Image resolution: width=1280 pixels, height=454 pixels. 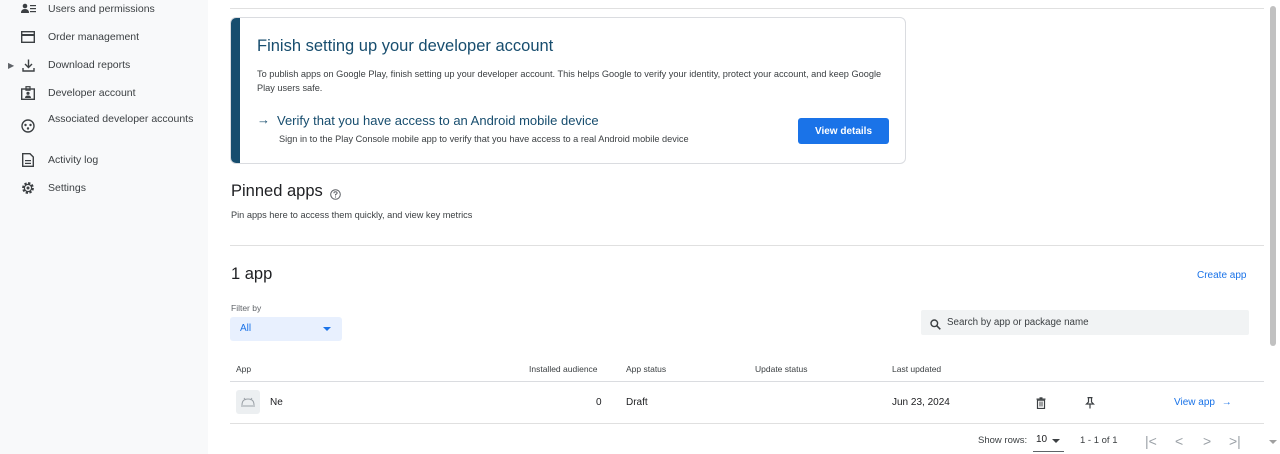 What do you see at coordinates (67, 187) in the screenshot?
I see `sidebar-item-label: Settings` at bounding box center [67, 187].